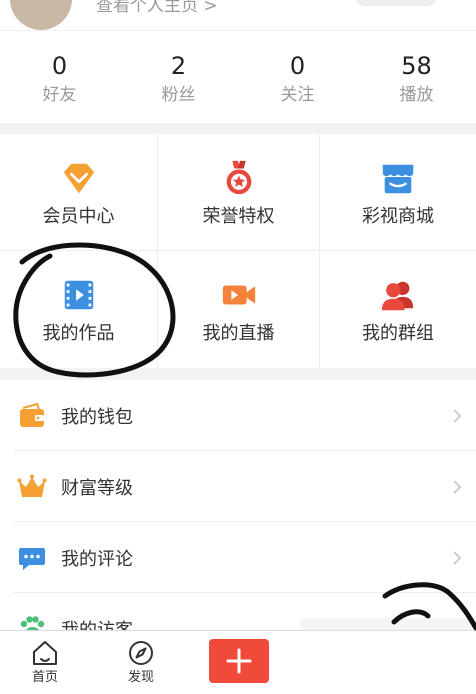  I want to click on tab-home: 首页, so click(45, 662).